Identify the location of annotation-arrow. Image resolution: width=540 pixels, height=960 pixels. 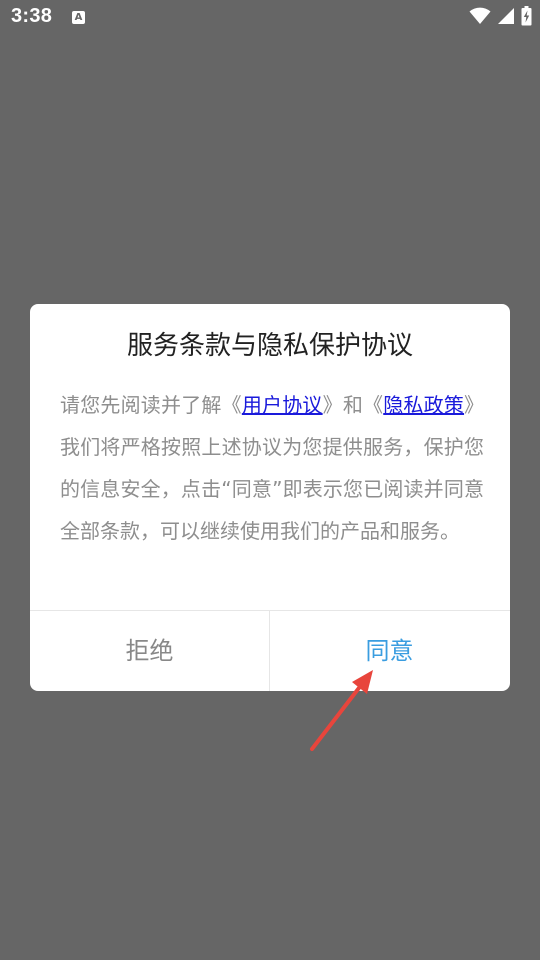
(345, 712).